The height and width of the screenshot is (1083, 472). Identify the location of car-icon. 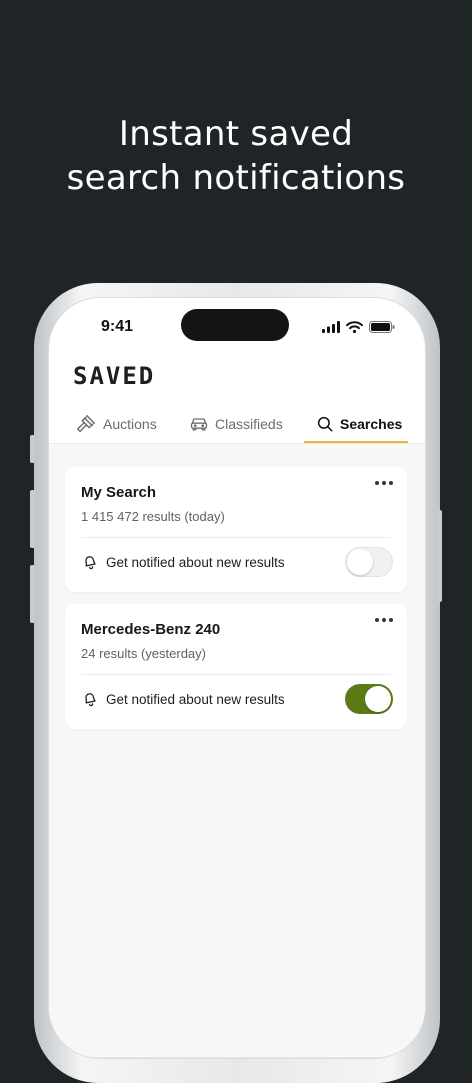
(199, 424).